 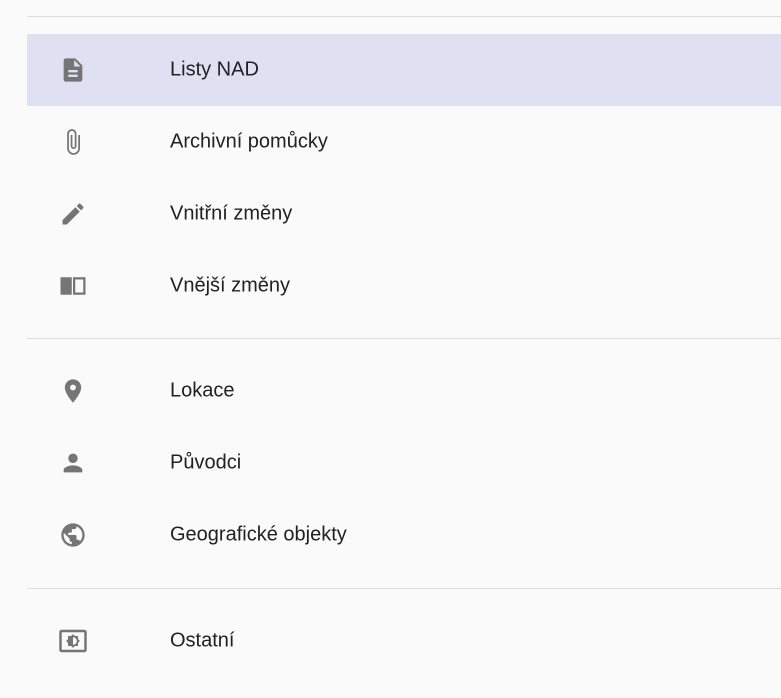 I want to click on menu-item-label: Vnější změny, so click(x=230, y=285).